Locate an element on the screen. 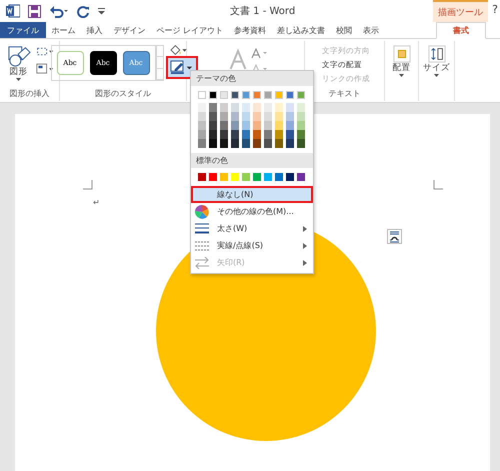 This screenshot has width=500, height=471. save-icon is located at coordinates (34, 11).